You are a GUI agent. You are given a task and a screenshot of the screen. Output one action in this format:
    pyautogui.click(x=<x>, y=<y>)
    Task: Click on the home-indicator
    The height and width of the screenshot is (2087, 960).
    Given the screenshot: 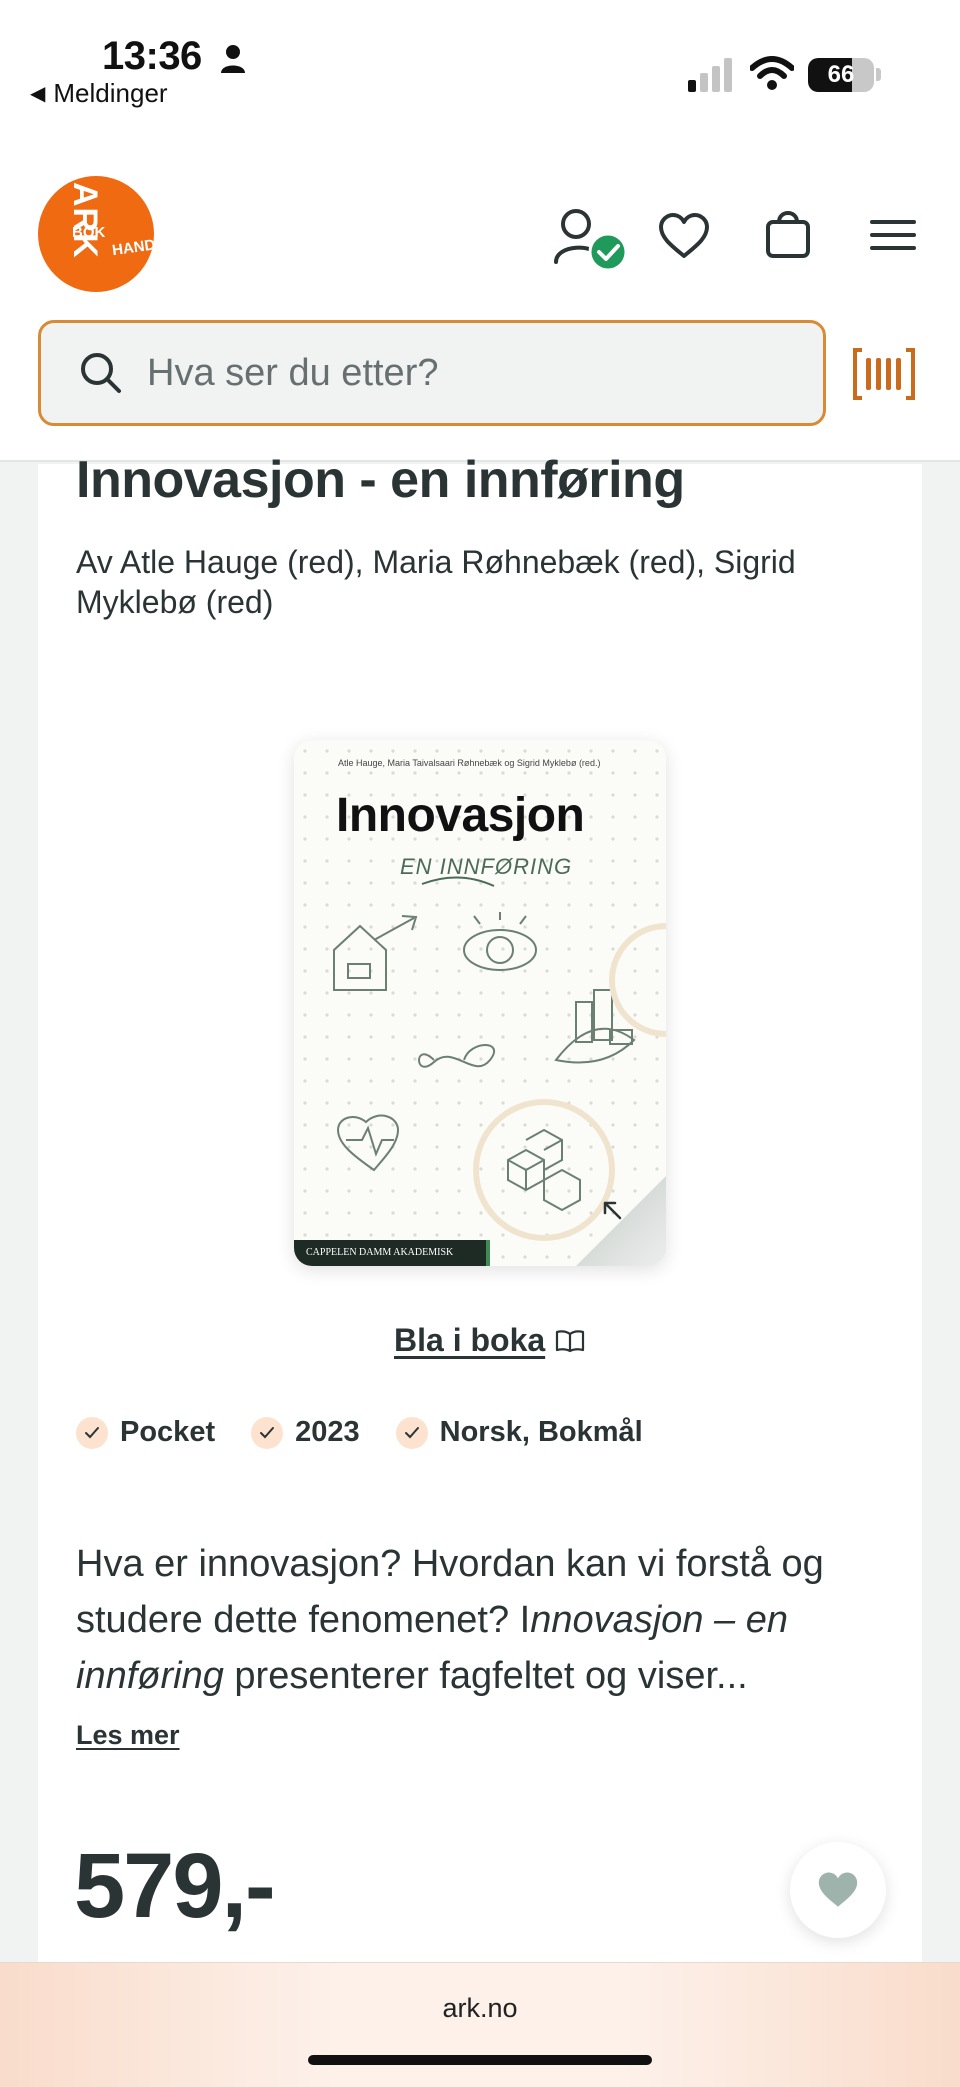 What is the action you would take?
    pyautogui.click(x=480, y=2060)
    